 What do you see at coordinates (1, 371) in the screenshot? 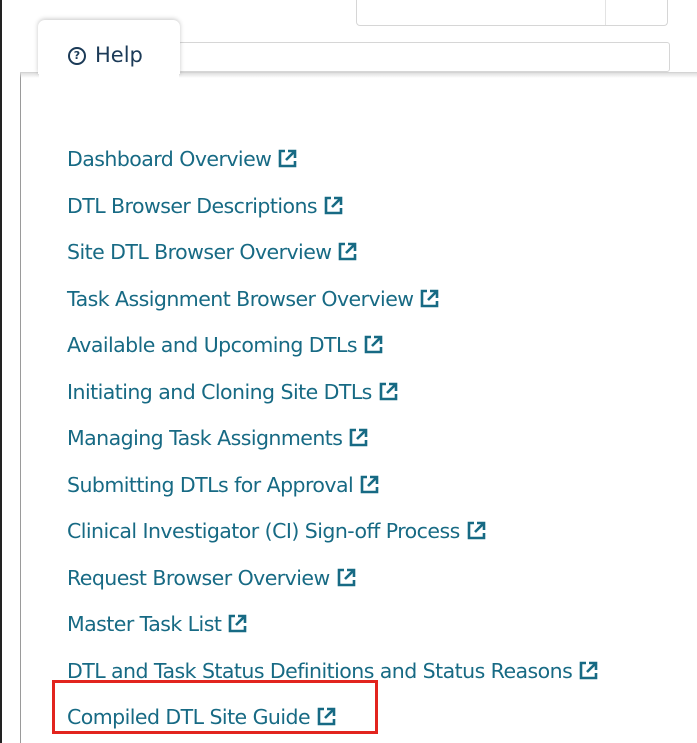
I see `window-edge` at bounding box center [1, 371].